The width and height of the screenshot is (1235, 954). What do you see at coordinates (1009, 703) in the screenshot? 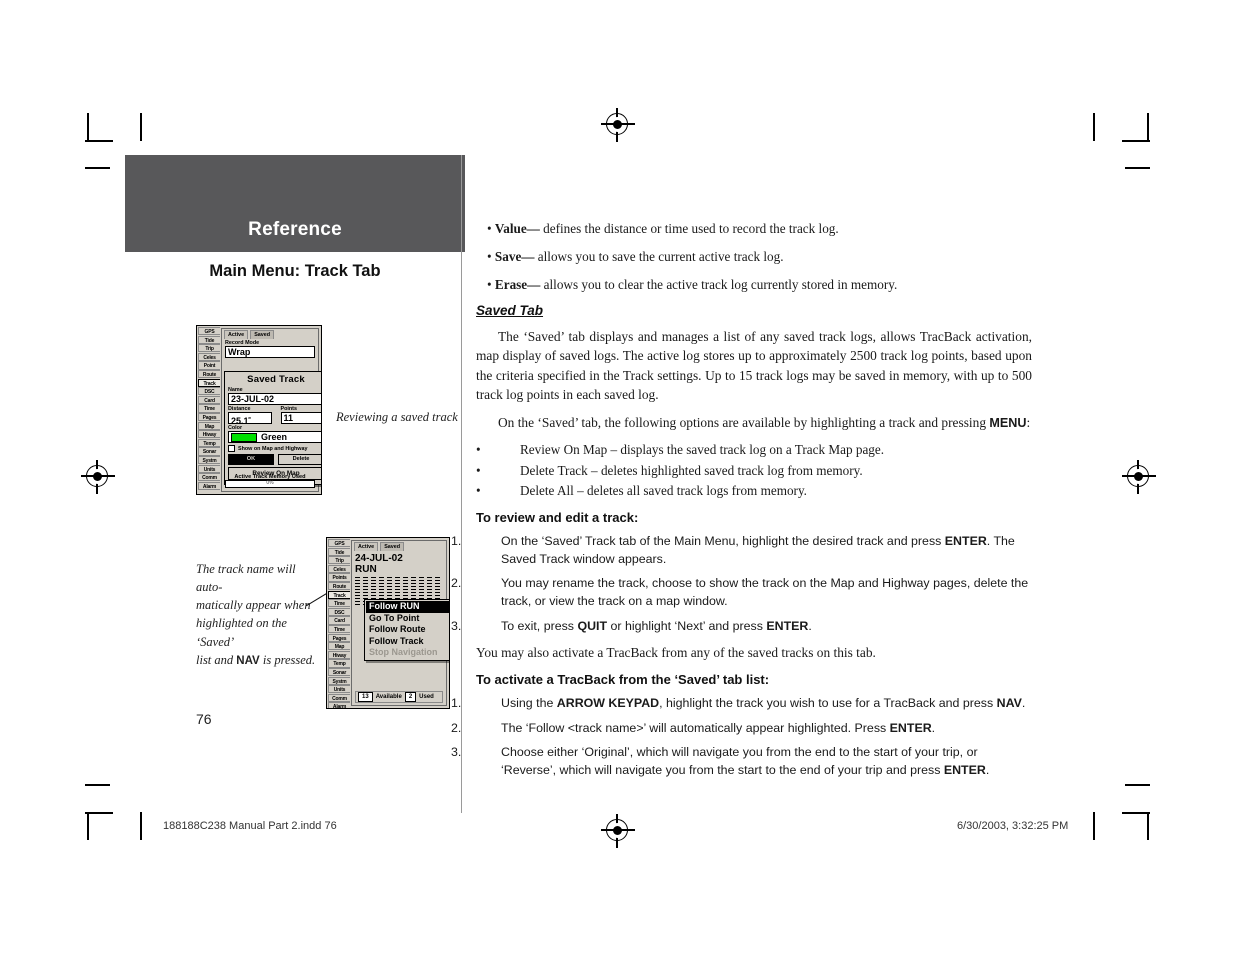
I see `key-nav: NAV` at bounding box center [1009, 703].